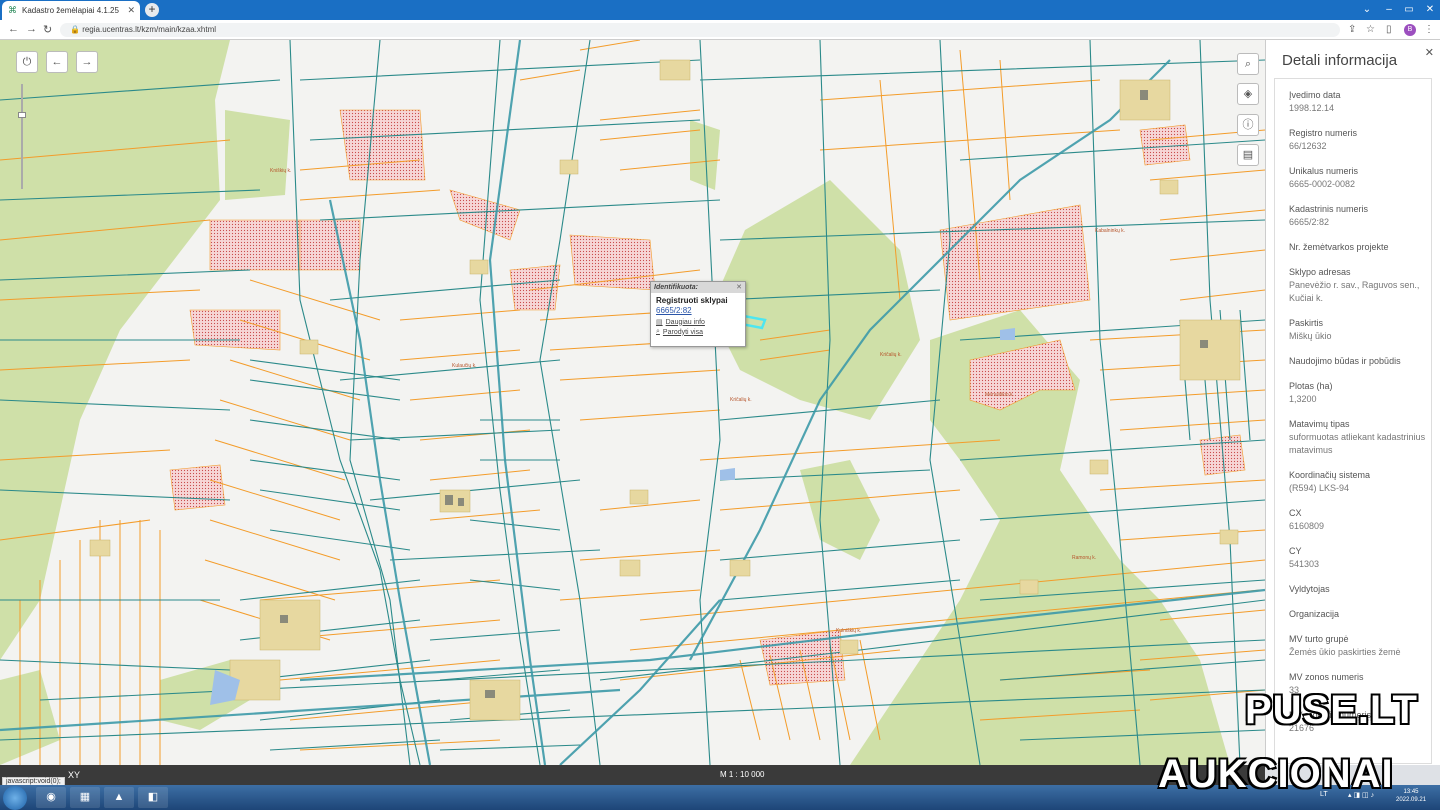 Image resolution: width=1440 pixels, height=810 pixels. Describe the element at coordinates (1430, 10) in the screenshot. I see `close-window-button: ✕` at that location.